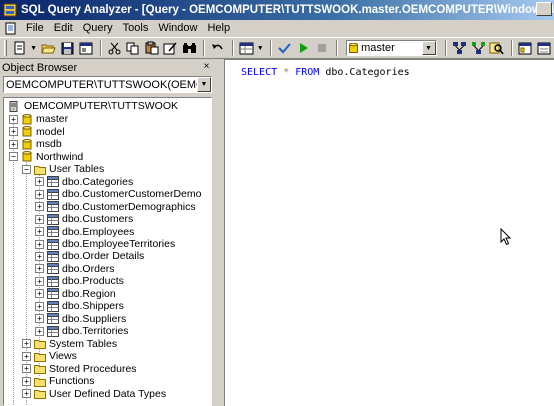 Image resolution: width=554 pixels, height=406 pixels. I want to click on tree-node-table: + dbo.Shippers, so click(79, 306).